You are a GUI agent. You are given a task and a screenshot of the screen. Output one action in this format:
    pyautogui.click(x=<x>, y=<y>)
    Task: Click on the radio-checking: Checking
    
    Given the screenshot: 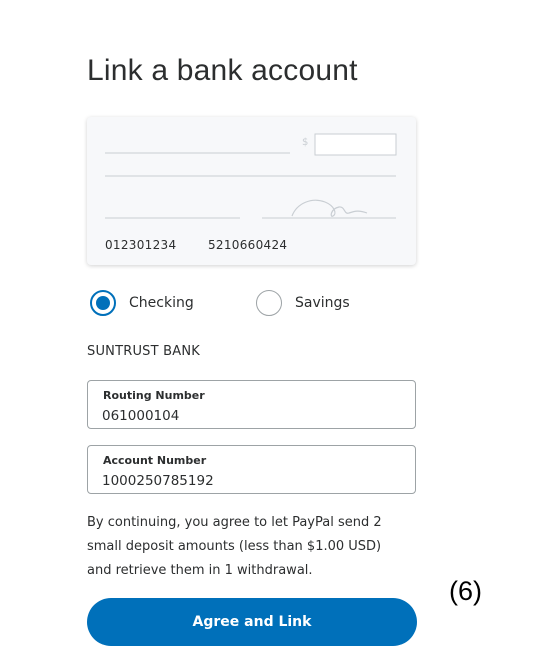 What is the action you would take?
    pyautogui.click(x=142, y=303)
    